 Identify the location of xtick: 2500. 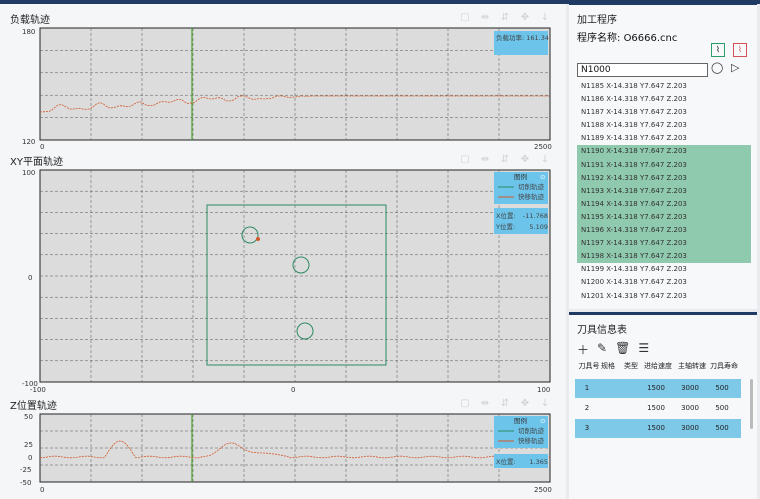
(543, 490).